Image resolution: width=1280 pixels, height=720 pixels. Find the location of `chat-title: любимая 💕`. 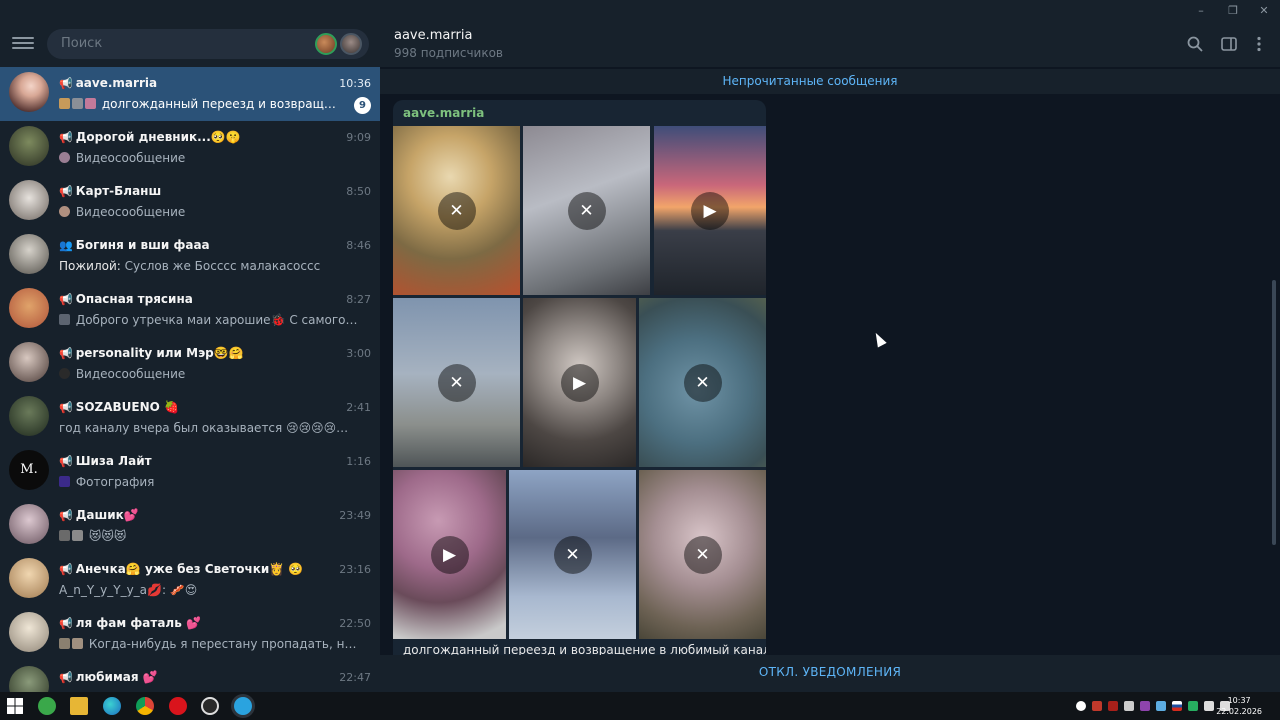

chat-title: любимая 💕 is located at coordinates (116, 677).